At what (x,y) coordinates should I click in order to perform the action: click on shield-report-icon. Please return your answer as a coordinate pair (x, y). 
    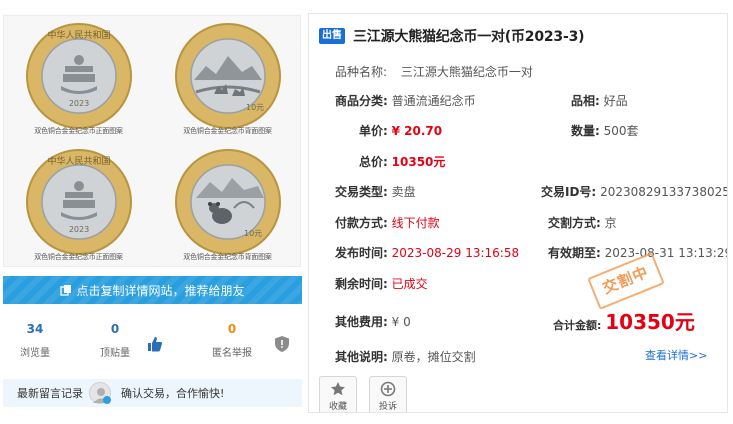
    Looking at the image, I should click on (282, 344).